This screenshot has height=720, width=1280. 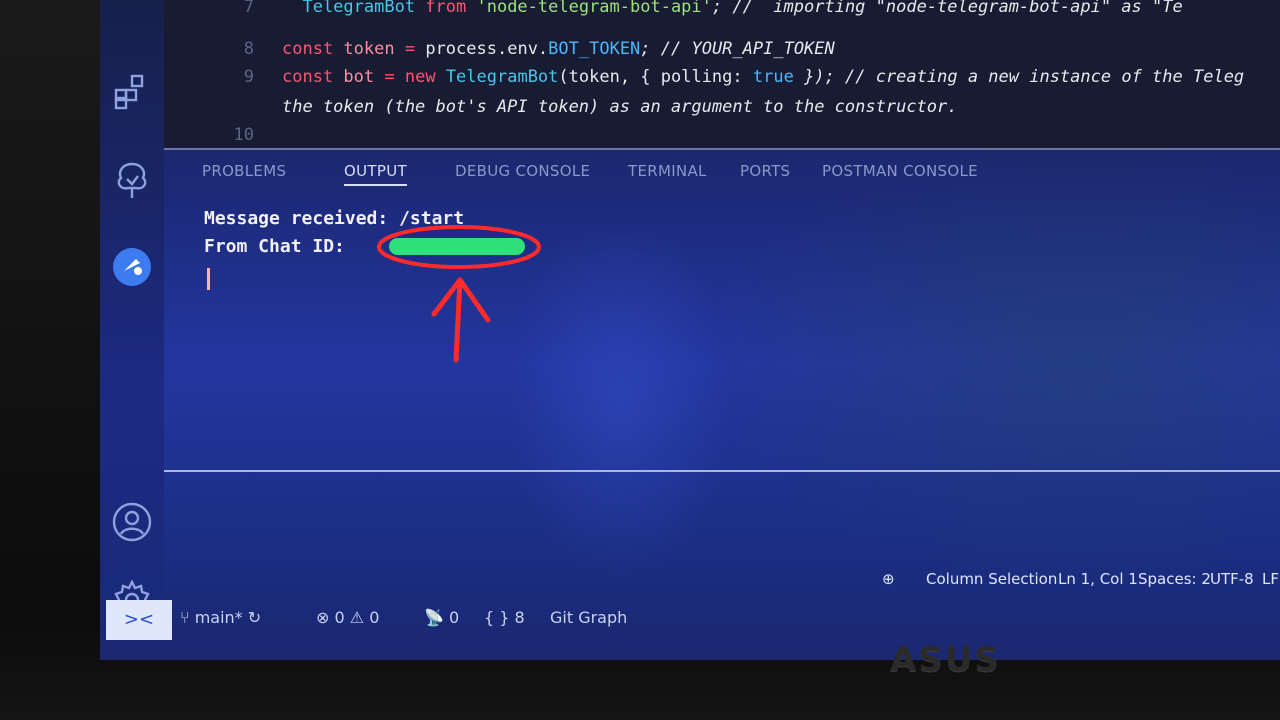 I want to click on ports-item: 📡 0, so click(x=441, y=617).